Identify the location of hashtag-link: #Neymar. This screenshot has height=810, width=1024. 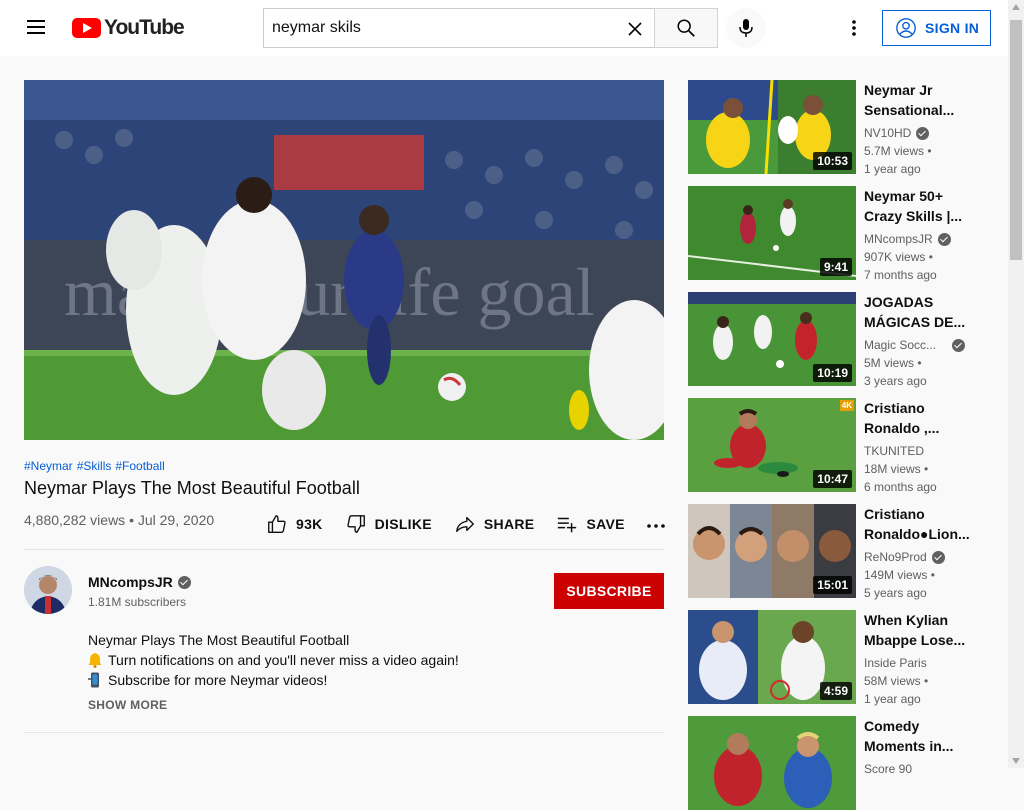
(48, 466).